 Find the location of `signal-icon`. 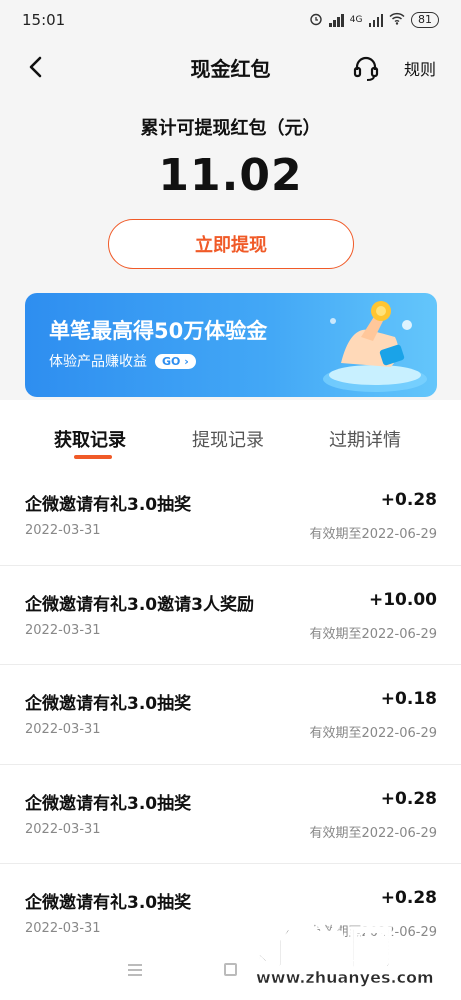

signal-icon is located at coordinates (336, 20).